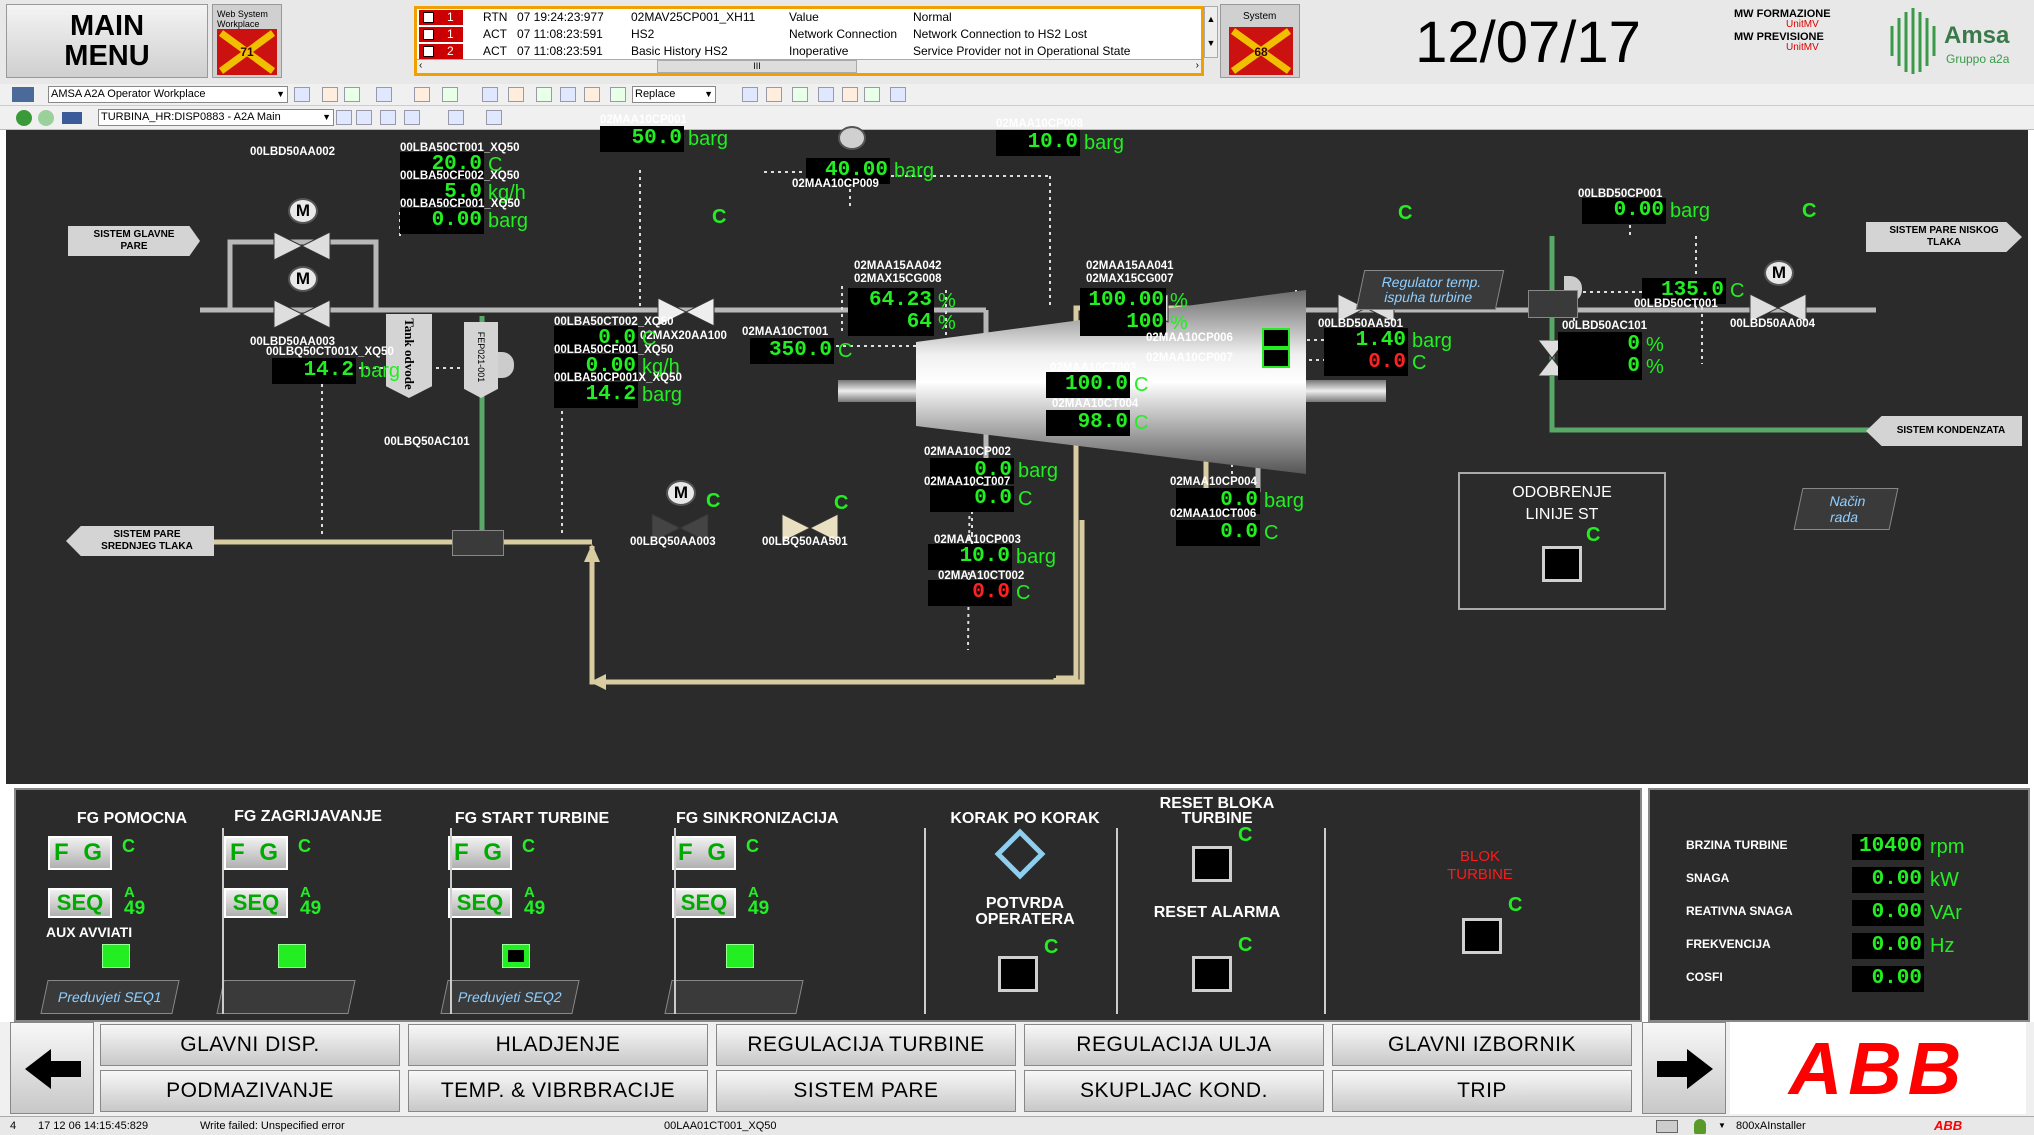 The image size is (2034, 1135). Describe the element at coordinates (1947, 847) in the screenshot. I see `status-row-unit: rpm` at that location.